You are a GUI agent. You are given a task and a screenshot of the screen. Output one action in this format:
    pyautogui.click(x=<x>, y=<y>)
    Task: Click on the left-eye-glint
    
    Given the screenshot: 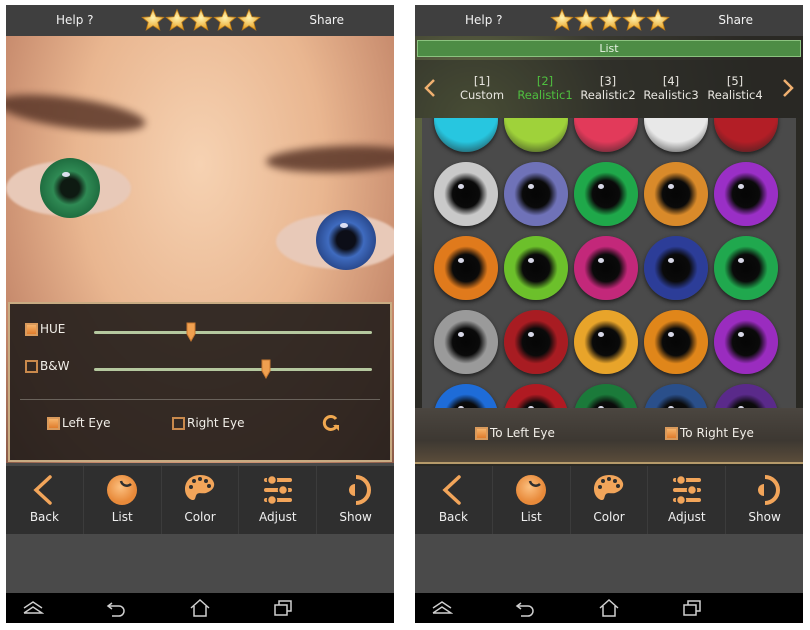 What is the action you would take?
    pyautogui.click(x=66, y=174)
    